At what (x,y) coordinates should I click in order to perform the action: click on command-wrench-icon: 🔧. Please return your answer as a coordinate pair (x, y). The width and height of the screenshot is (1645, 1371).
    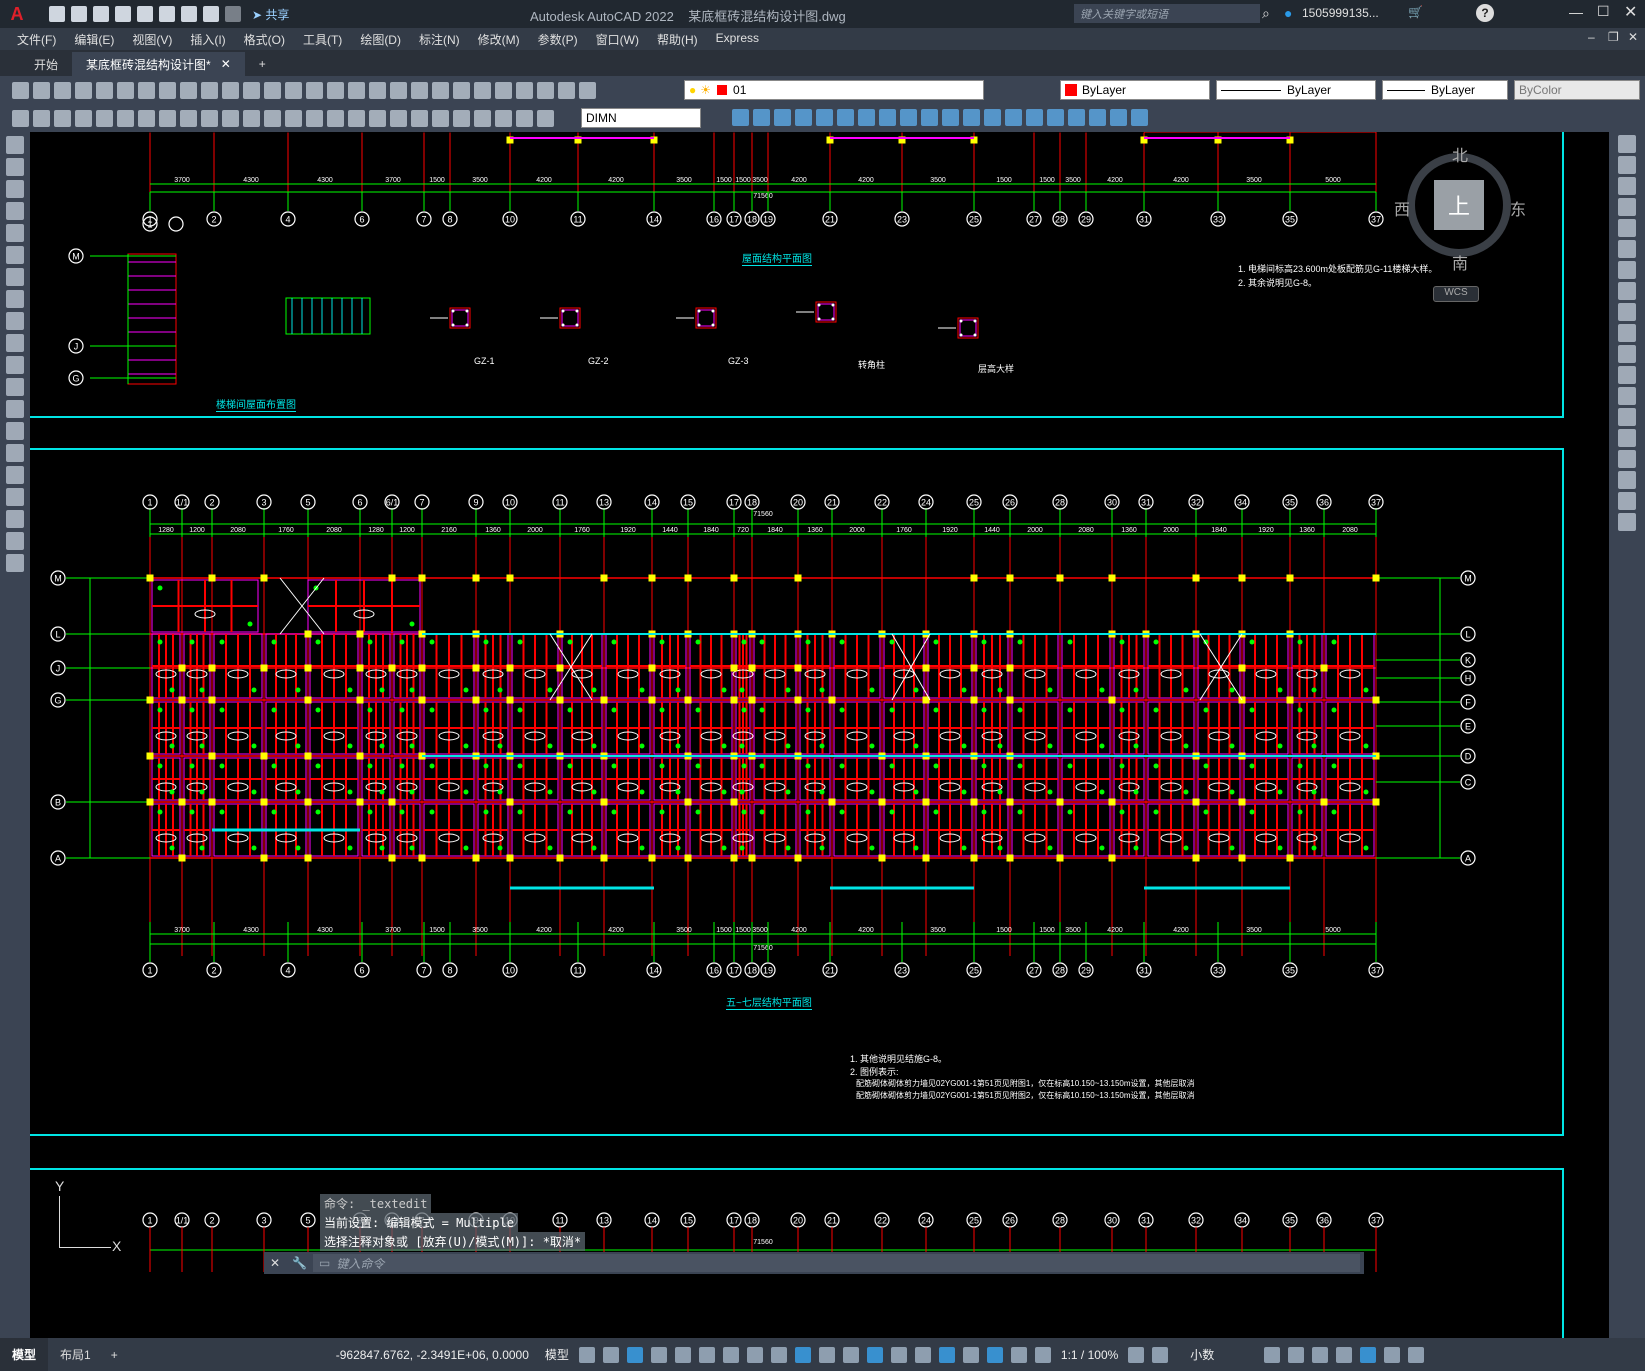
    Looking at the image, I should click on (299, 1263).